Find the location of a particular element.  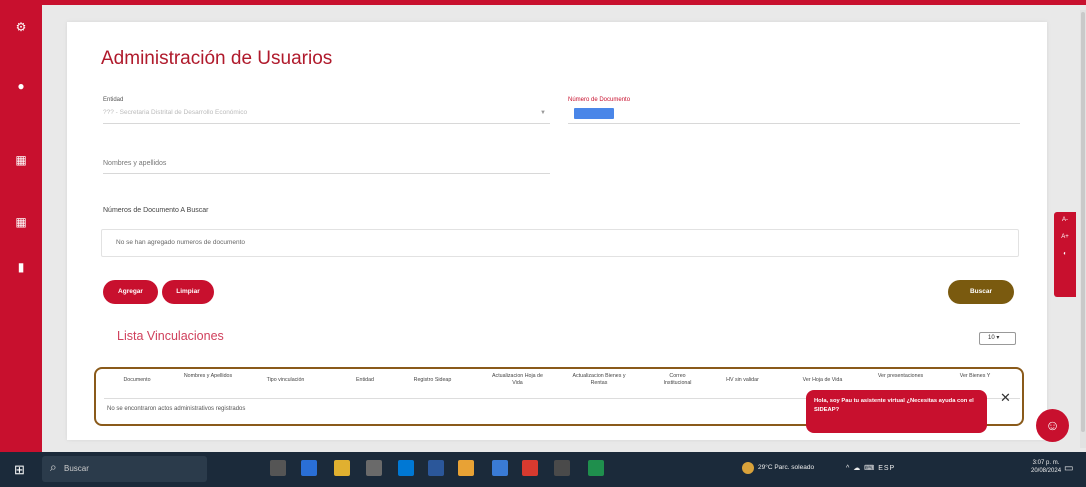

teams-icon is located at coordinates (500, 468).